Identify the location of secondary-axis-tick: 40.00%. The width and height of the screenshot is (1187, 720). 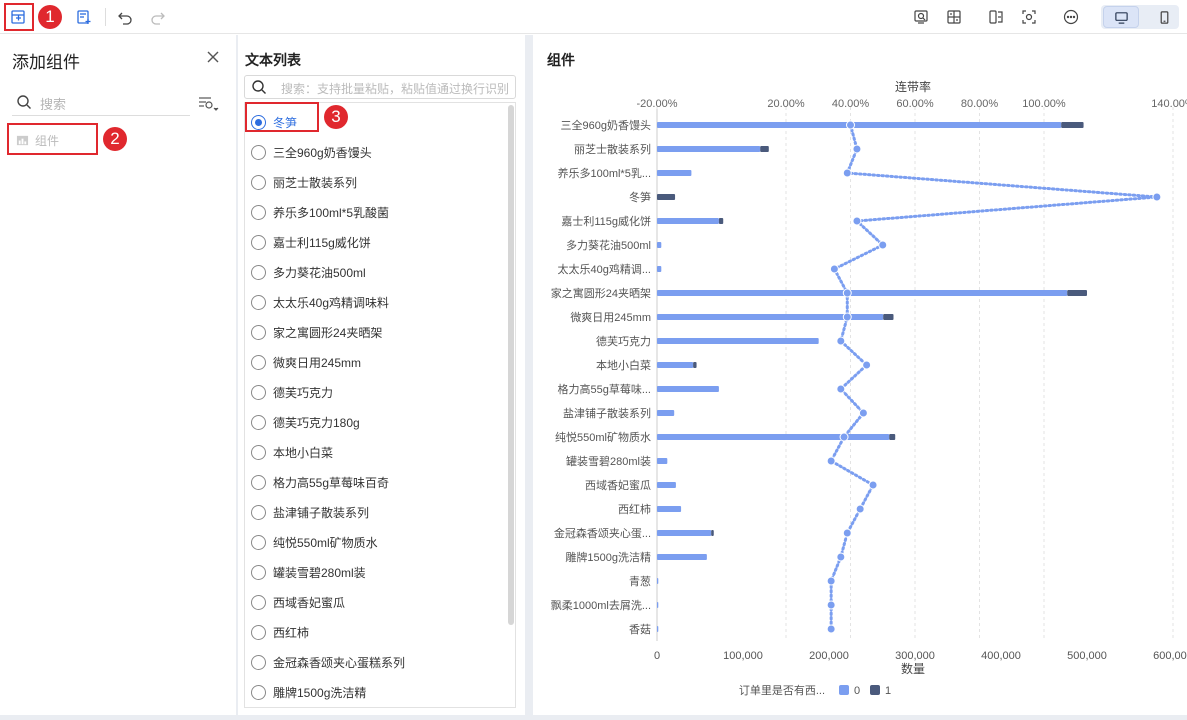
(851, 104).